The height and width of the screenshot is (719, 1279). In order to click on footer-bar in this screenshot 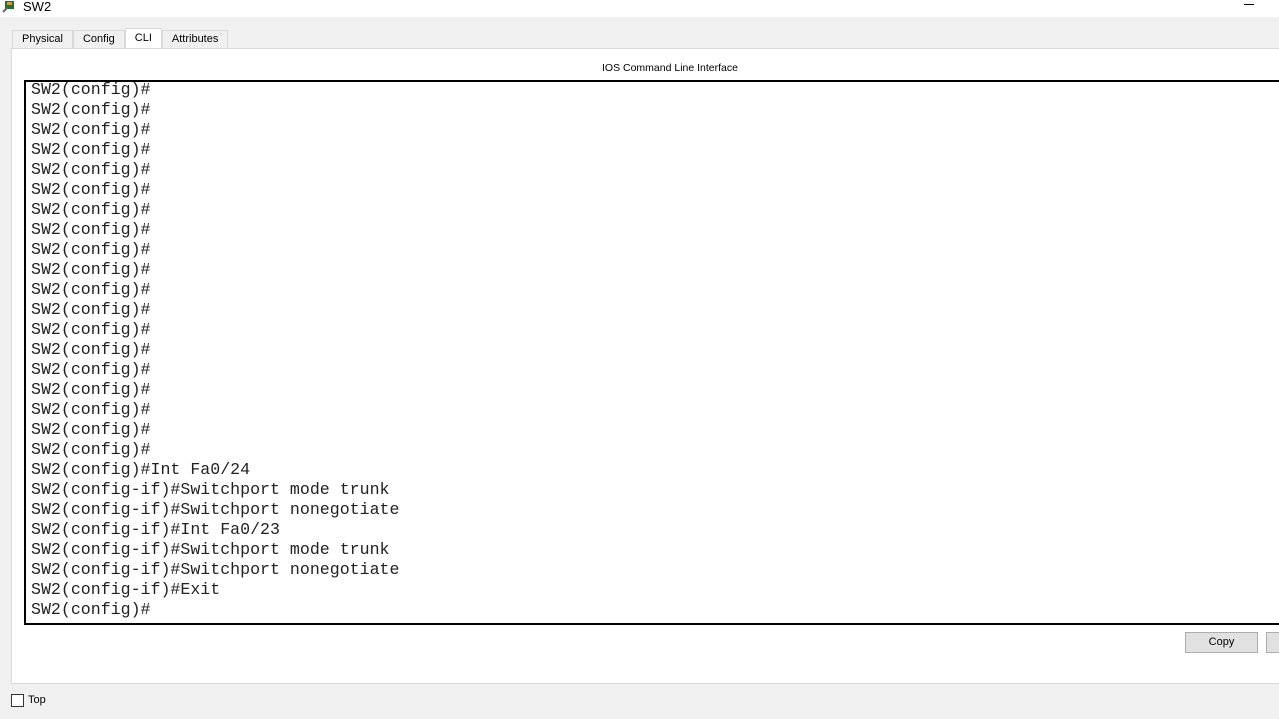, I will do `click(639, 701)`.